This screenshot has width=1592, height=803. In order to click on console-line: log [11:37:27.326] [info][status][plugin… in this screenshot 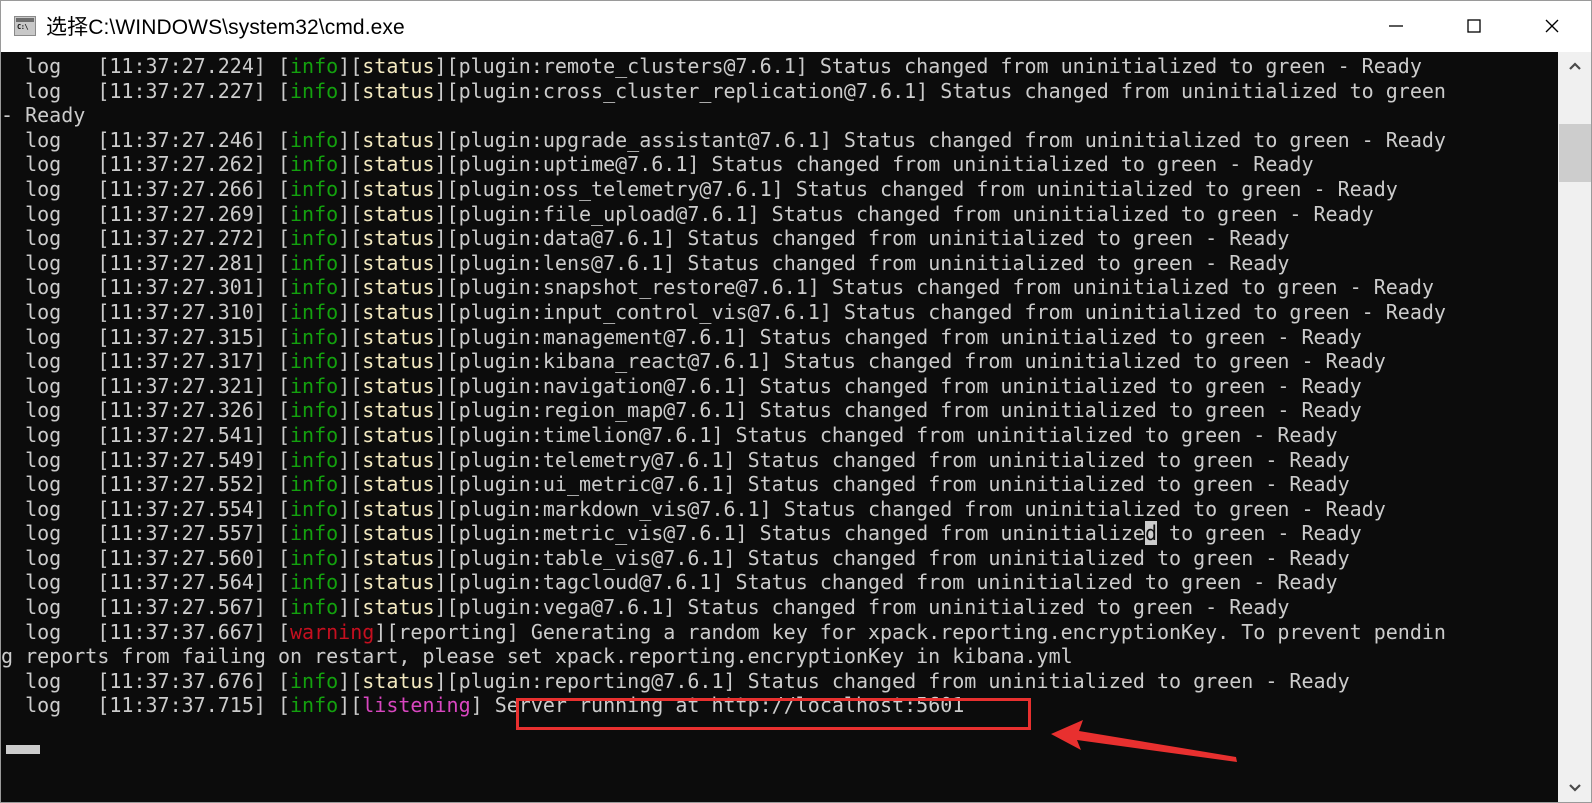, I will do `click(681, 410)`.